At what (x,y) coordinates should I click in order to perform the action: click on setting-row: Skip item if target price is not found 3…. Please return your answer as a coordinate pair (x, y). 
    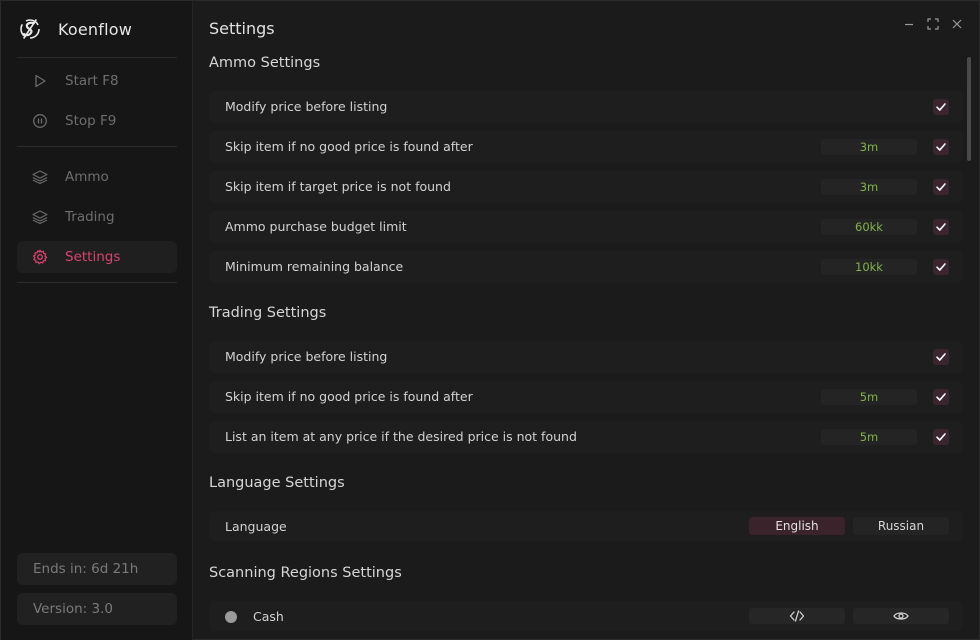
    Looking at the image, I should click on (586, 187).